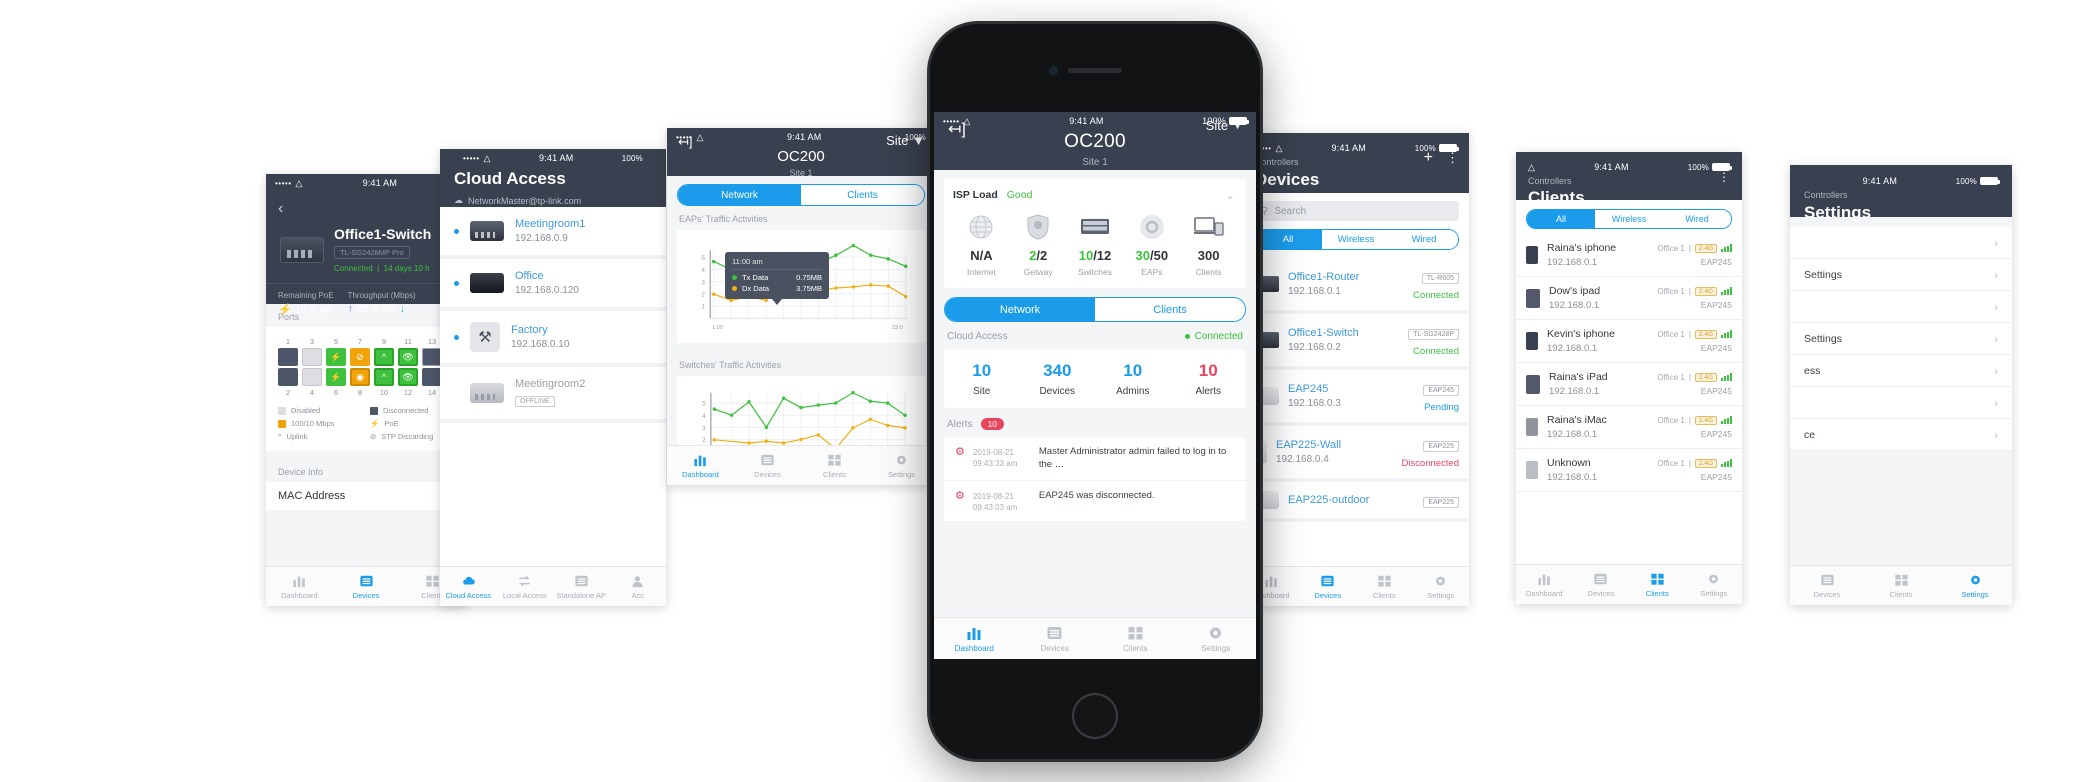 Image resolution: width=2092 pixels, height=782 pixels. What do you see at coordinates (1058, 379) in the screenshot?
I see `kpi-devices: 340 Devices` at bounding box center [1058, 379].